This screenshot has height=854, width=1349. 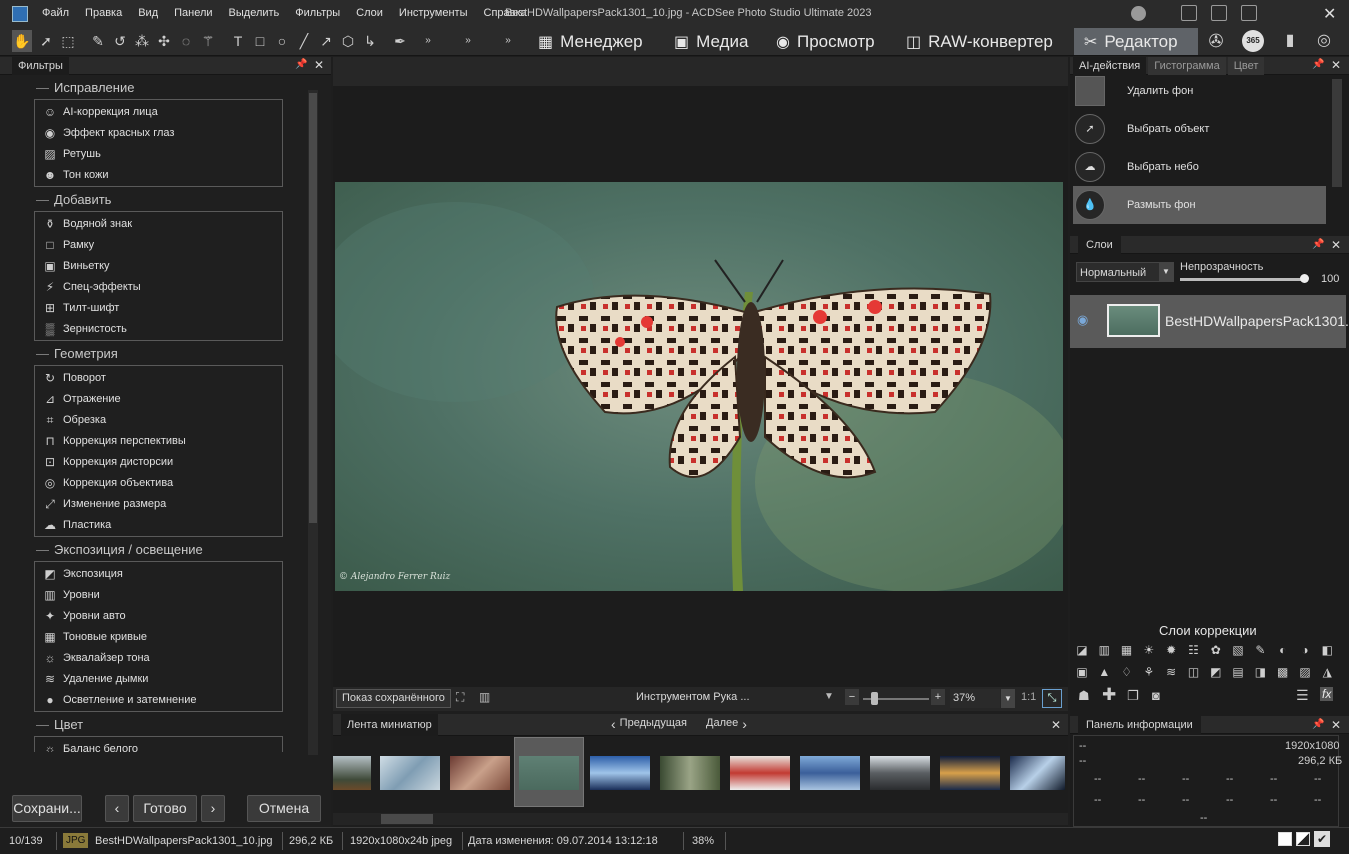 What do you see at coordinates (852, 697) in the screenshot?
I see `zoom-out-button: −` at bounding box center [852, 697].